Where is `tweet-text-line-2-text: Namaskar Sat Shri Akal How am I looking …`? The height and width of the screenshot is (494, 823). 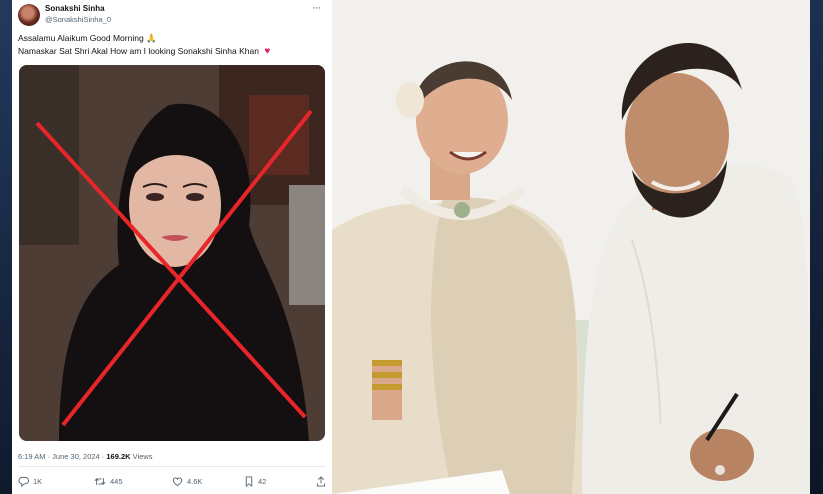 tweet-text-line-2-text: Namaskar Sat Shri Akal How am I looking … is located at coordinates (138, 51).